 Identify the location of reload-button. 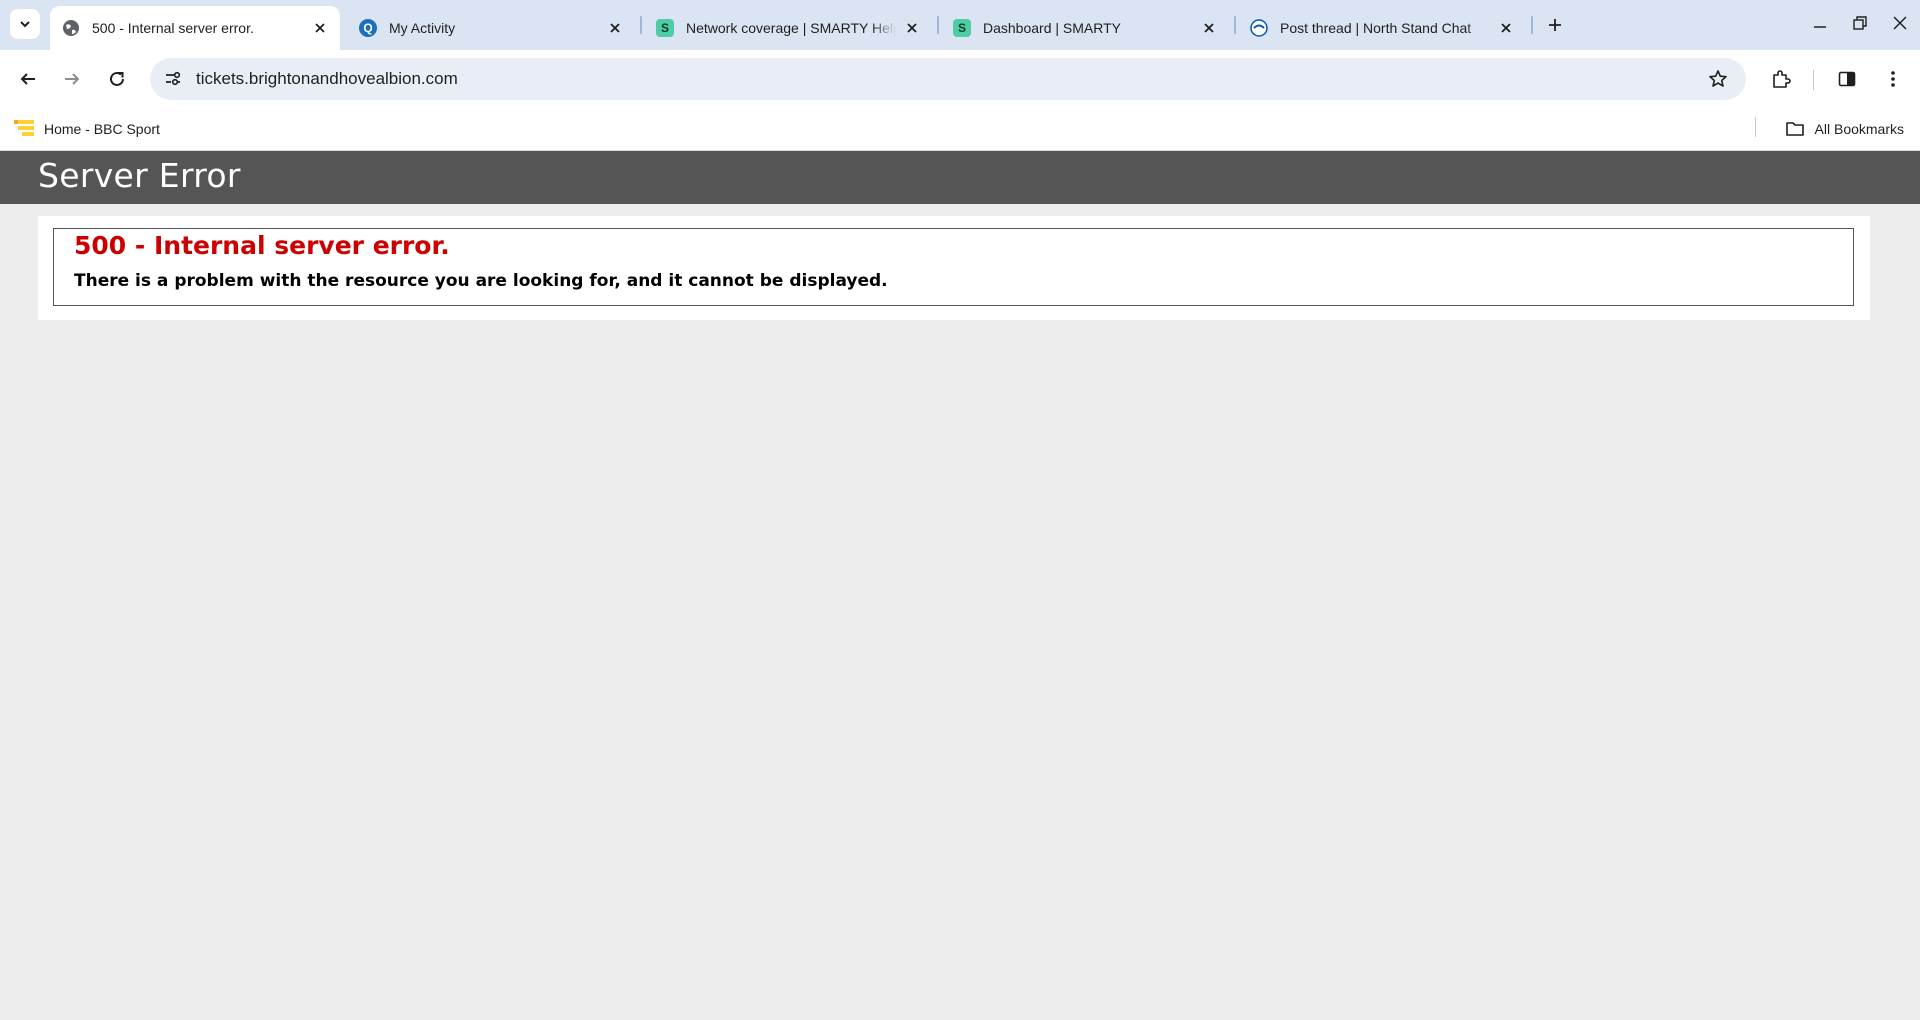
(117, 79).